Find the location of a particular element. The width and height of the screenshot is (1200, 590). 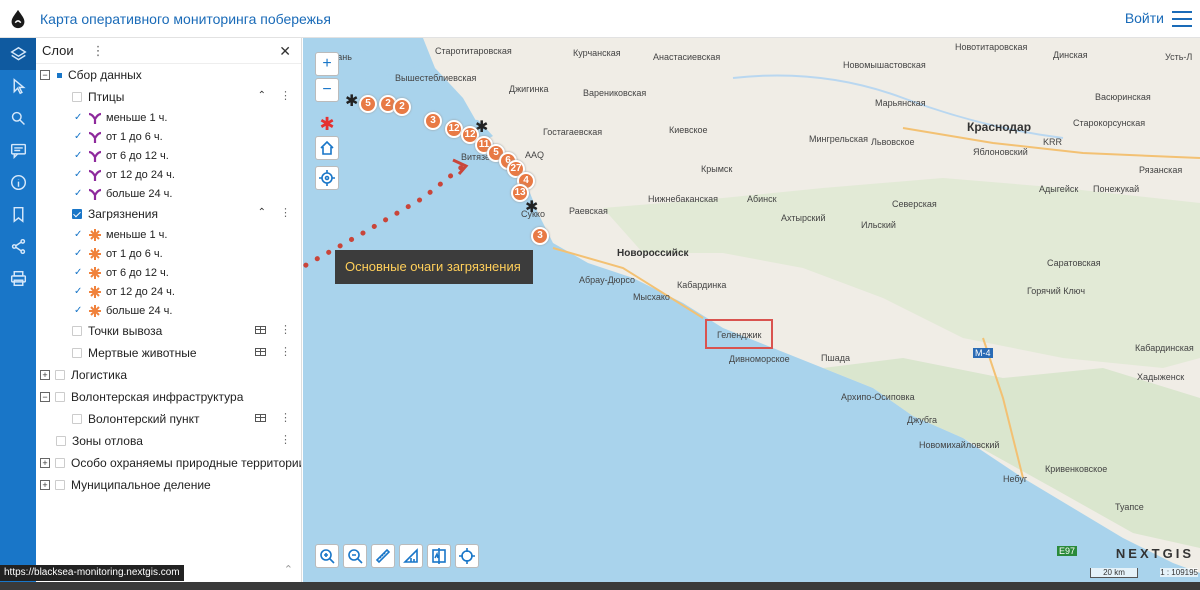

layer-catch-zones: Зоны отлова ⋮ is located at coordinates (168, 441).